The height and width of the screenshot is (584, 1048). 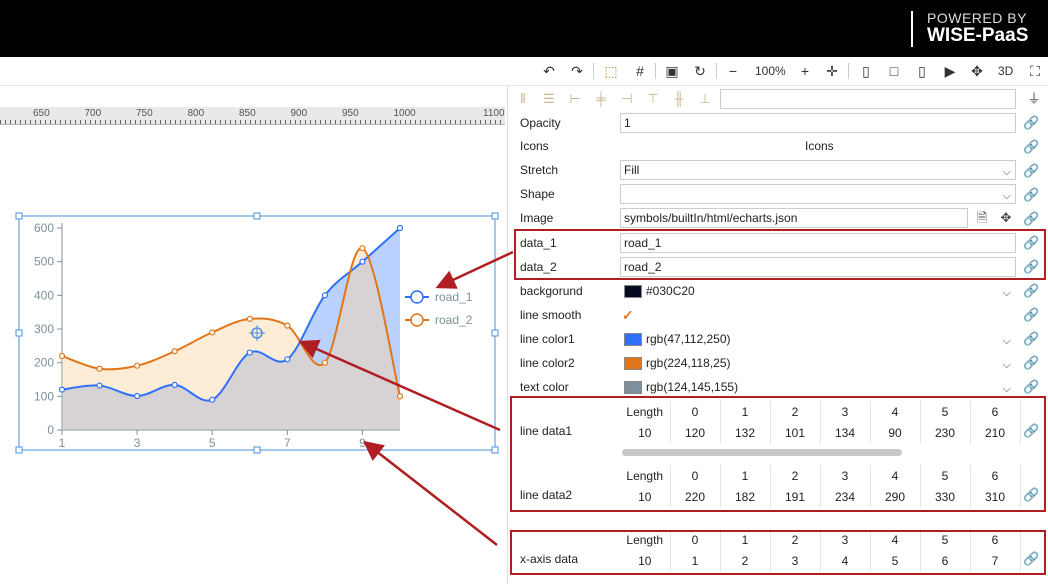 What do you see at coordinates (474, 269) in the screenshot?
I see `arrow-to-legend` at bounding box center [474, 269].